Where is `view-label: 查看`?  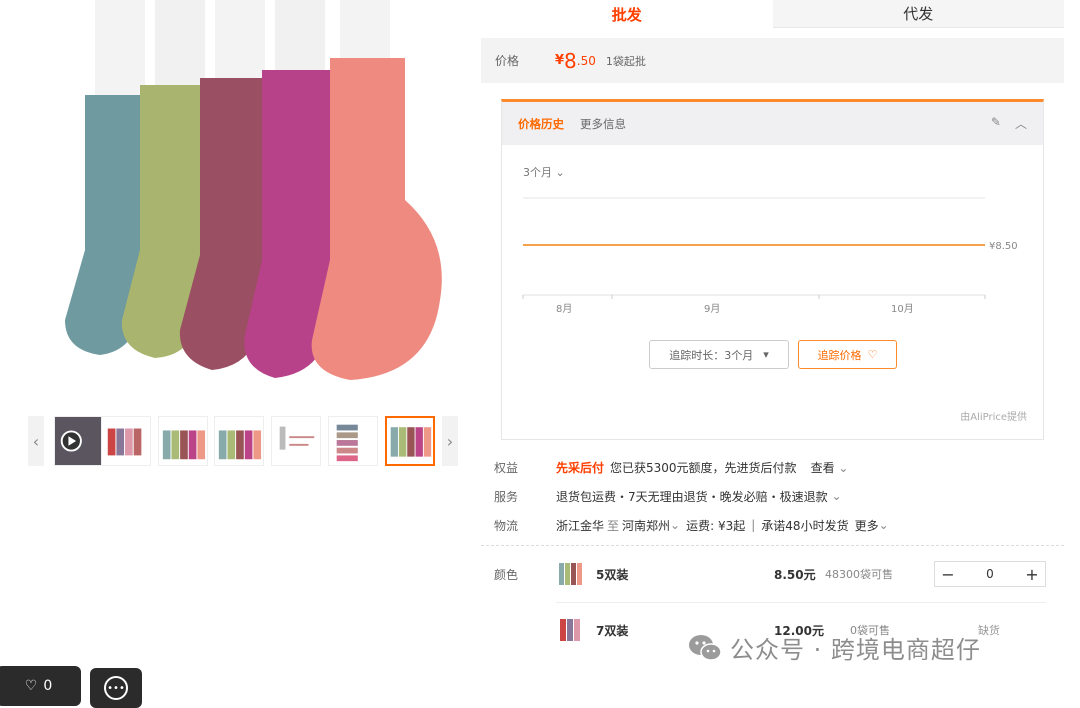
view-label: 查看 is located at coordinates (822, 467).